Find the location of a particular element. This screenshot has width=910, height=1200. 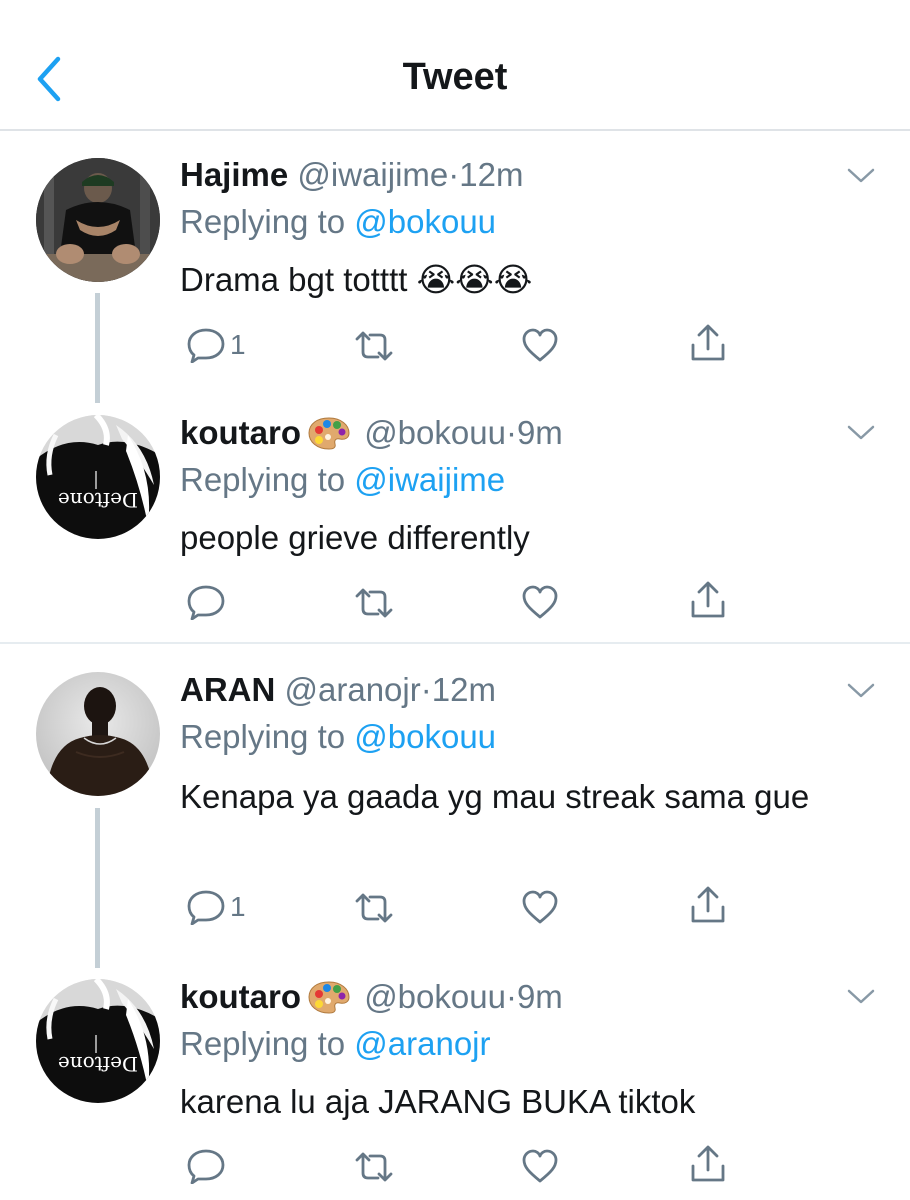

tweet-header: ARAN @aranojr·12m is located at coordinates (338, 689).